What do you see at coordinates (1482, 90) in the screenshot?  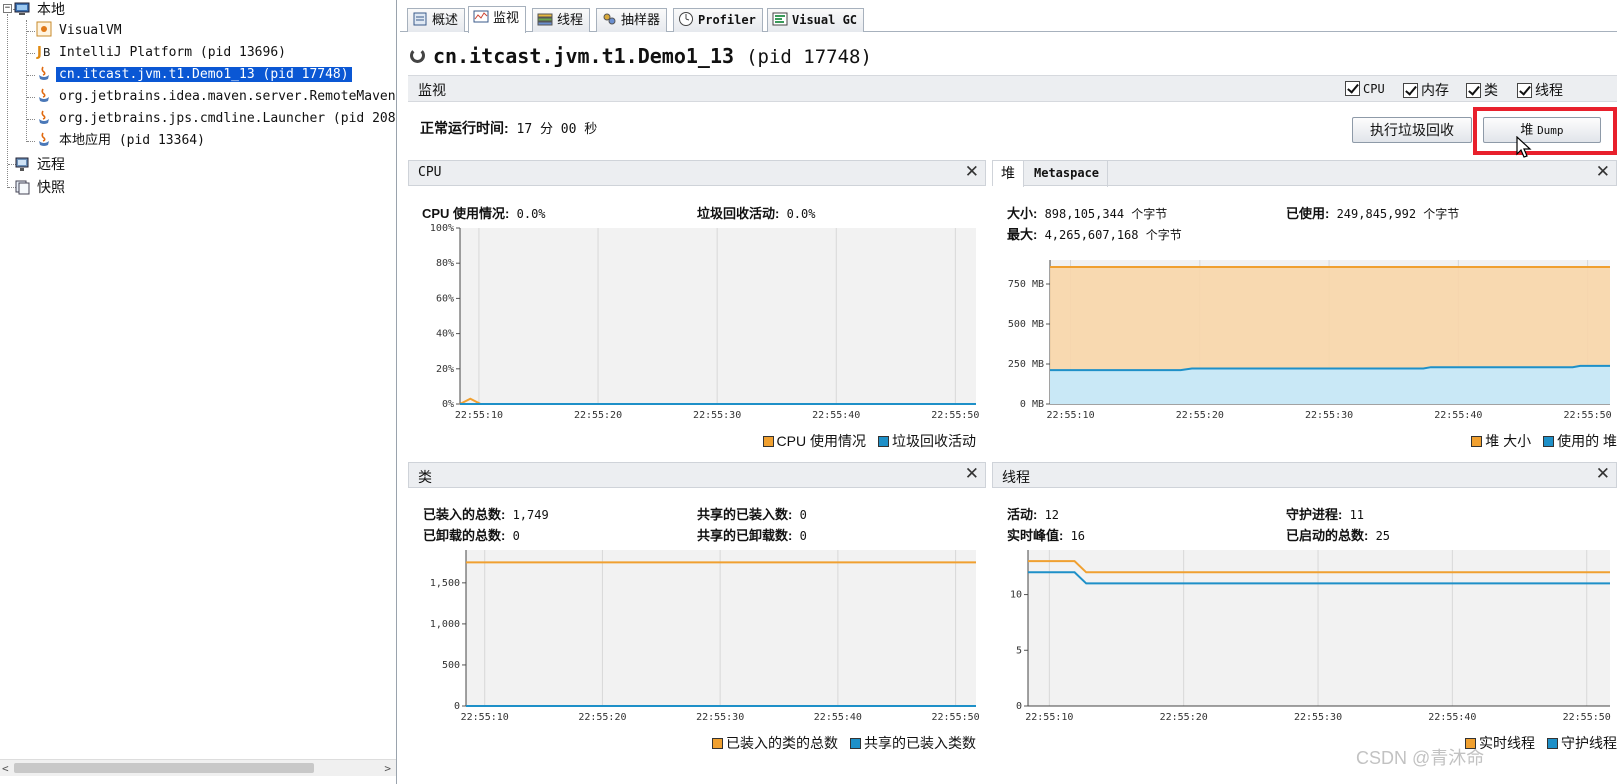 I see `checkbox-classes: 类` at bounding box center [1482, 90].